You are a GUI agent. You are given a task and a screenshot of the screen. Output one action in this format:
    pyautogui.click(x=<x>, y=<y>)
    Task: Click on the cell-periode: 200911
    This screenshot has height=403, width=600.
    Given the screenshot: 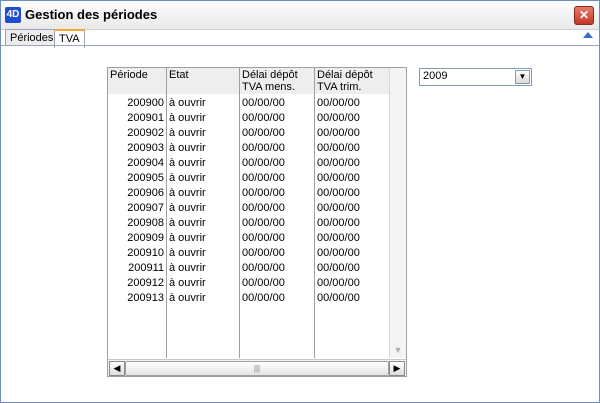 What is the action you would take?
    pyautogui.click(x=137, y=268)
    